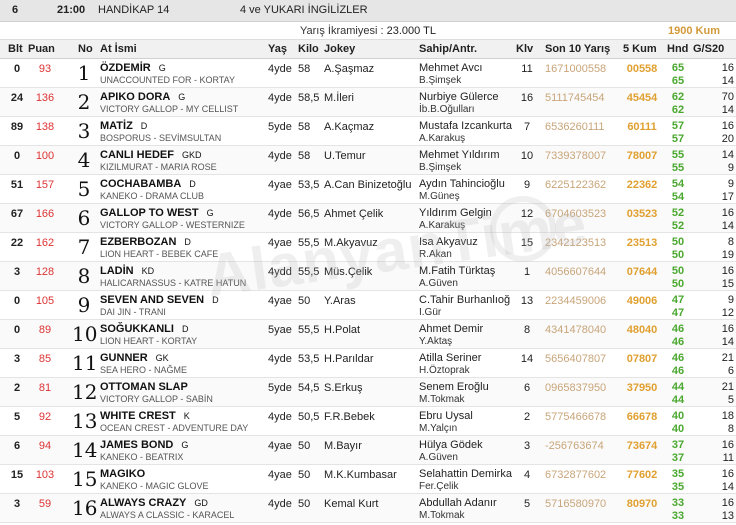  I want to click on horse-name: MAGIKO, so click(126, 474).